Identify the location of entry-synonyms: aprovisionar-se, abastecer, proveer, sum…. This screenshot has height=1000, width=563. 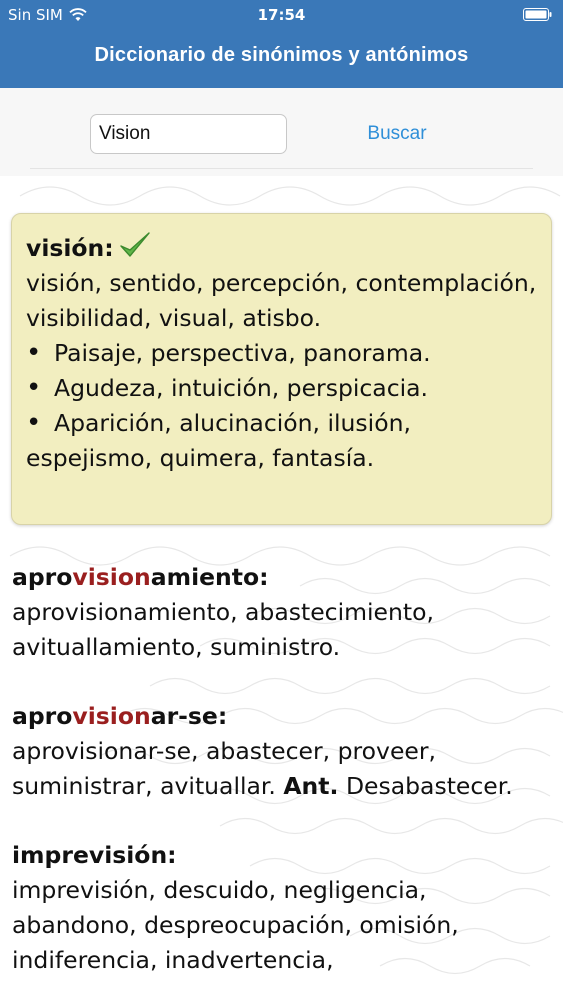
(282, 769).